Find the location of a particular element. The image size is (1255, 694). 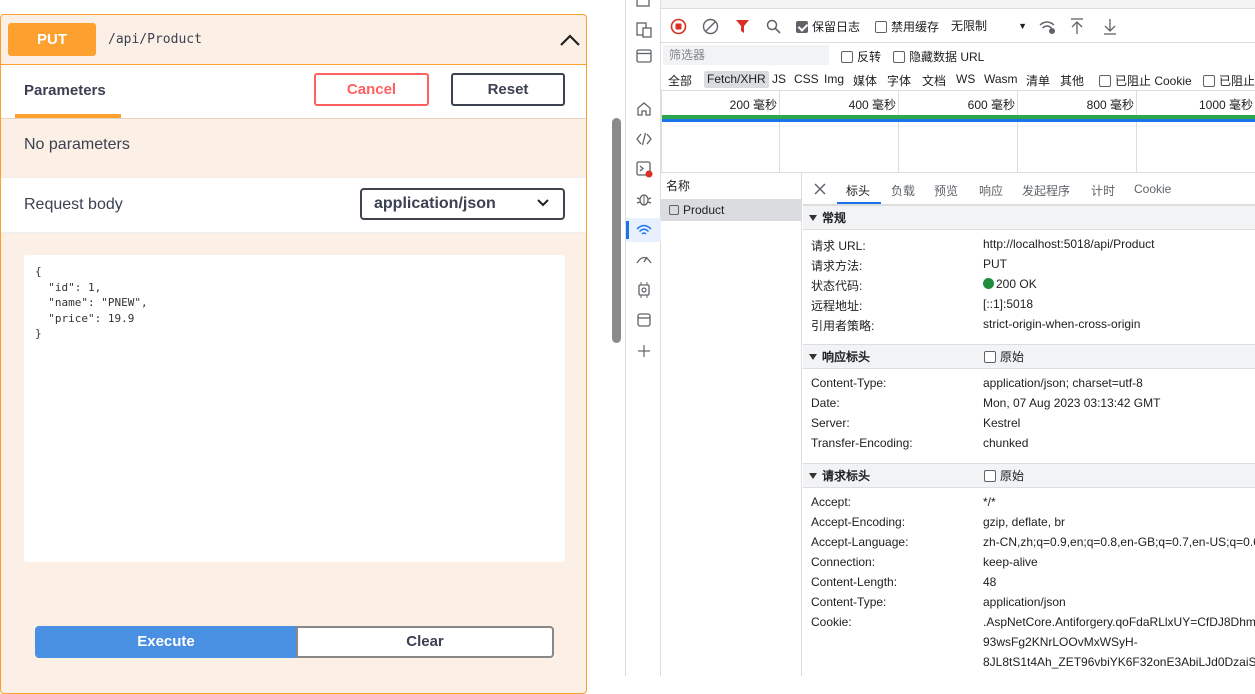

type-manifest: 清单 is located at coordinates (1038, 80).